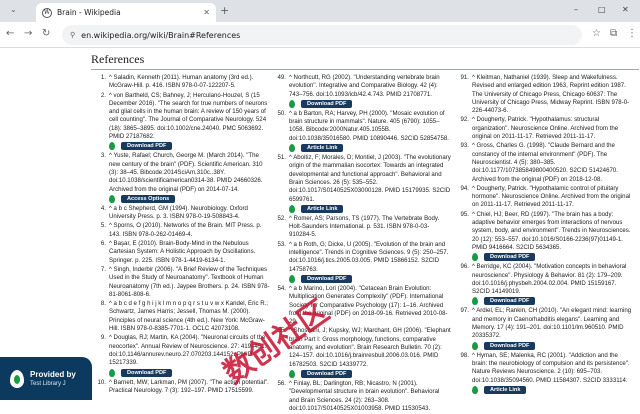  What do you see at coordinates (10, 33) in the screenshot?
I see `back-icon: ←` at bounding box center [10, 33].